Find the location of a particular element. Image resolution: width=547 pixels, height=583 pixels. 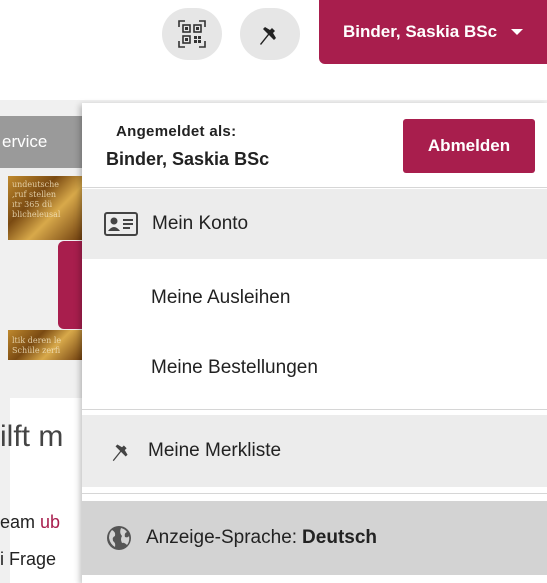

bookmark-pin-button is located at coordinates (270, 34).